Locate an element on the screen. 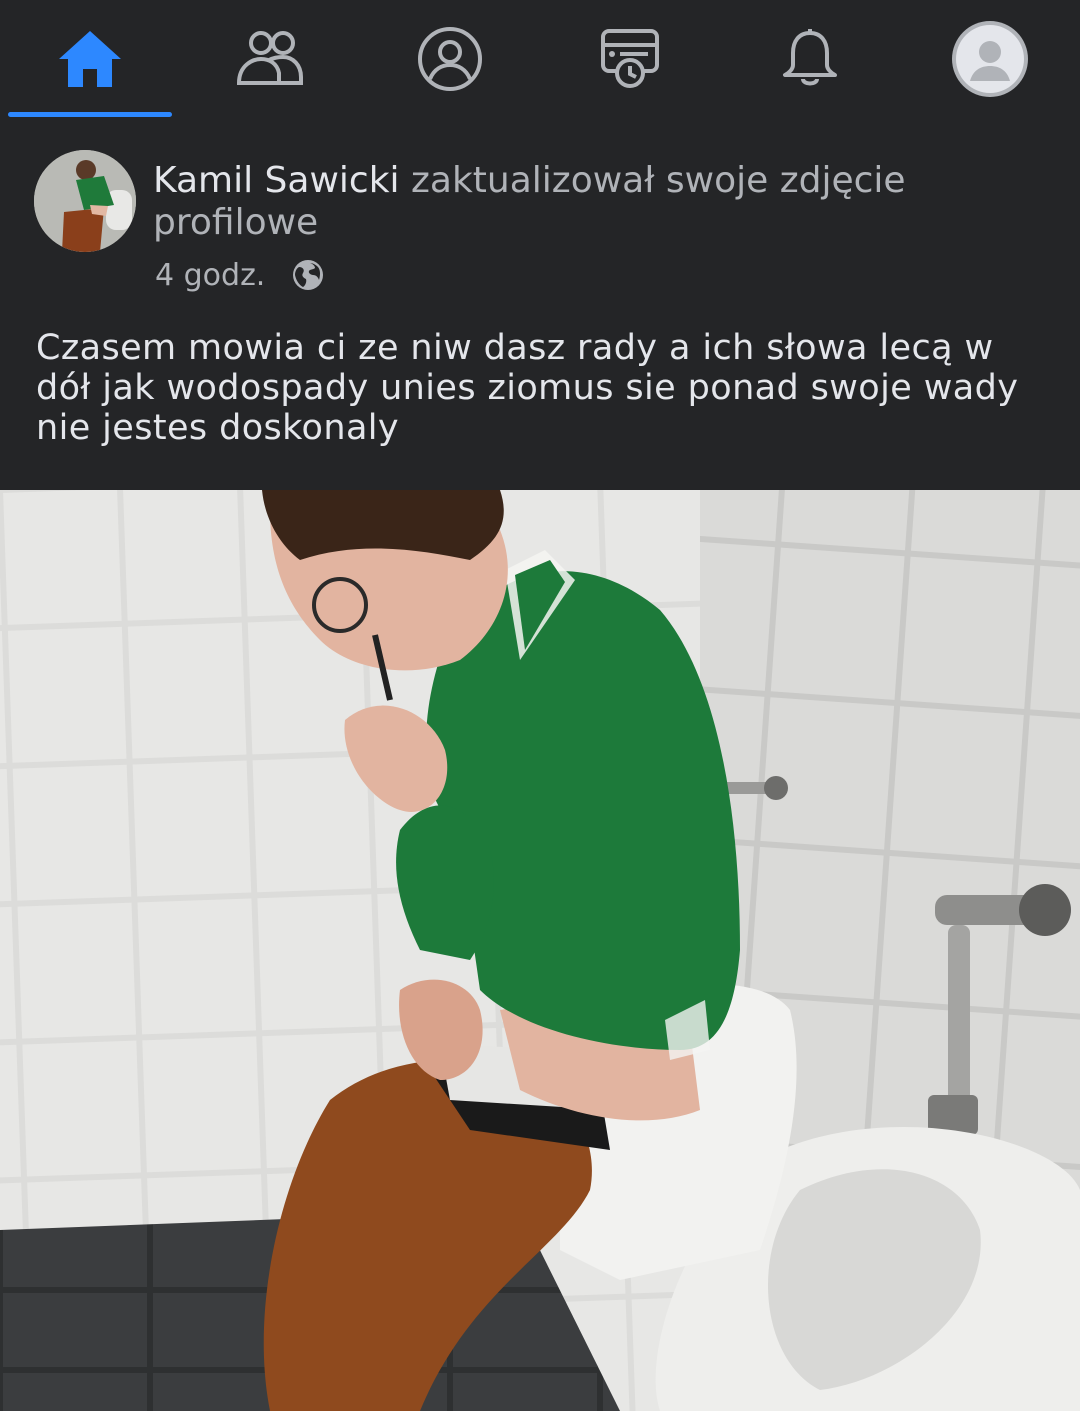  avatar-icon is located at coordinates (990, 59).